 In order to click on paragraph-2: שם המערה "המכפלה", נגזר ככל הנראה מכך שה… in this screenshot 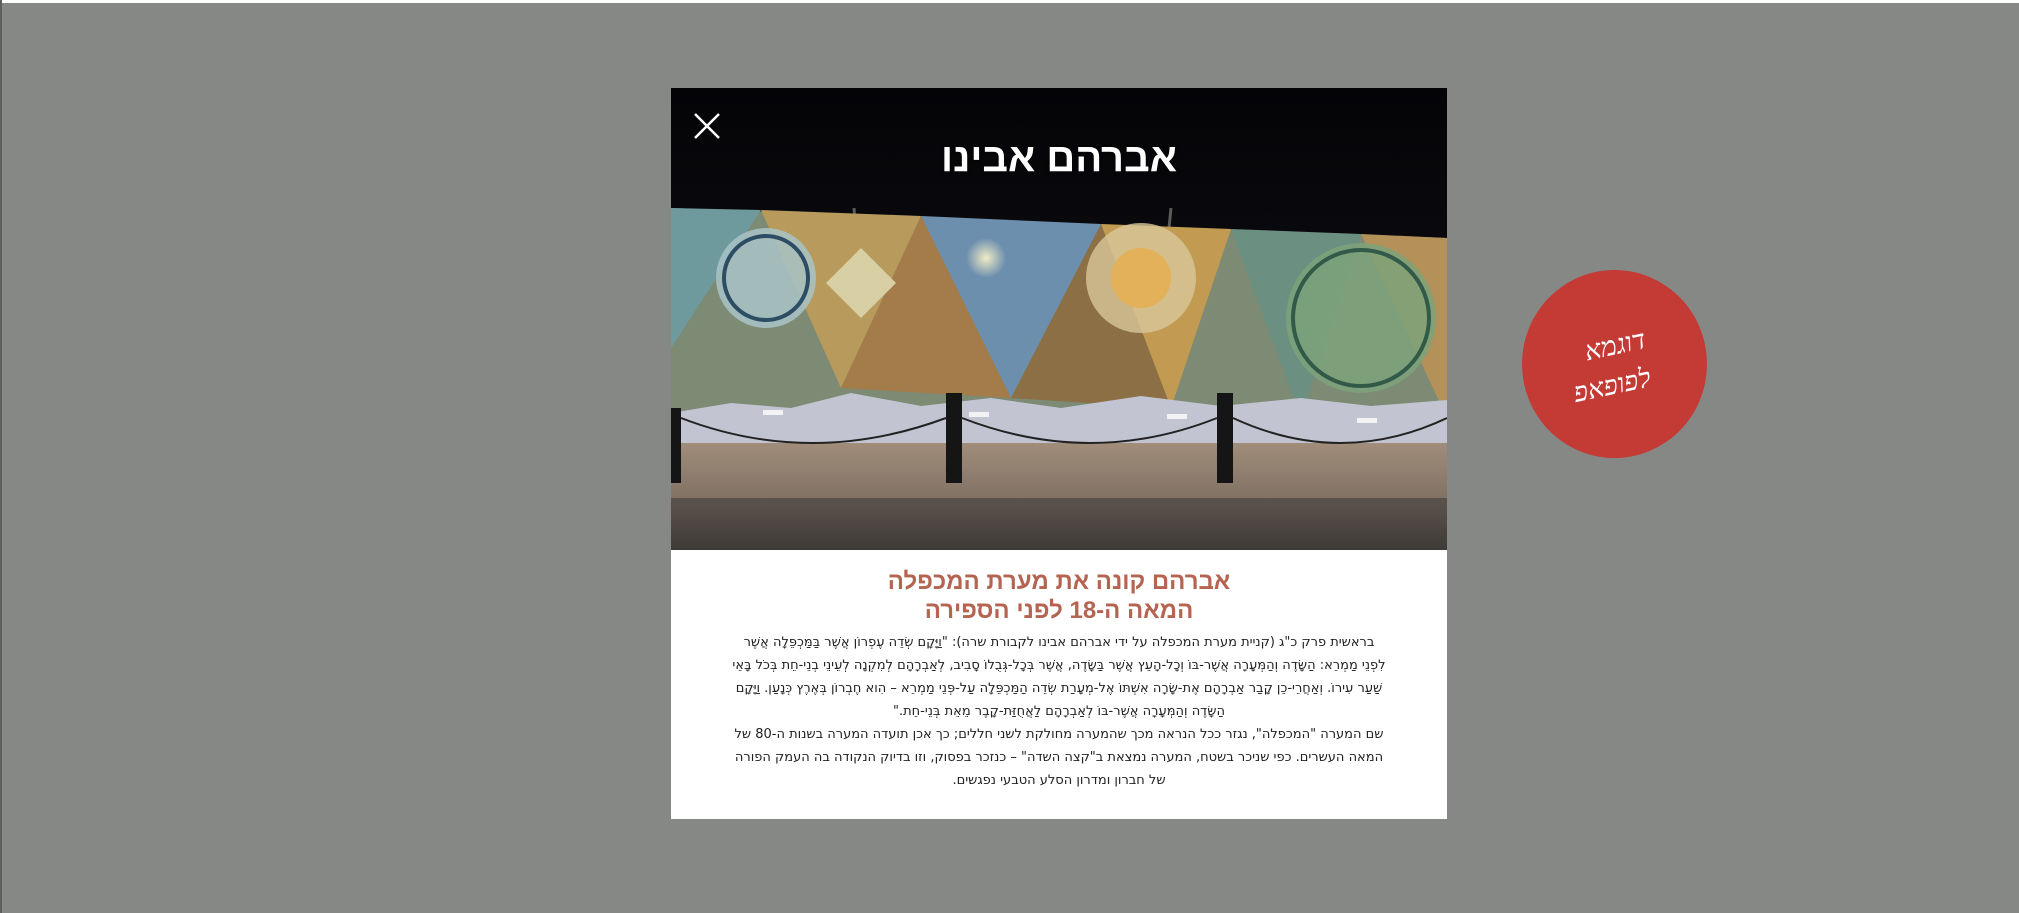, I will do `click(1059, 757)`.